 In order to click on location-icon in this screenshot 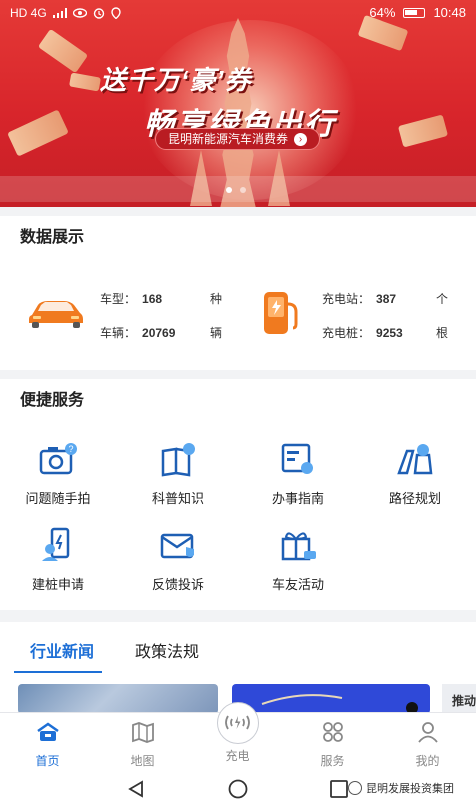, I will do `click(115, 13)`.